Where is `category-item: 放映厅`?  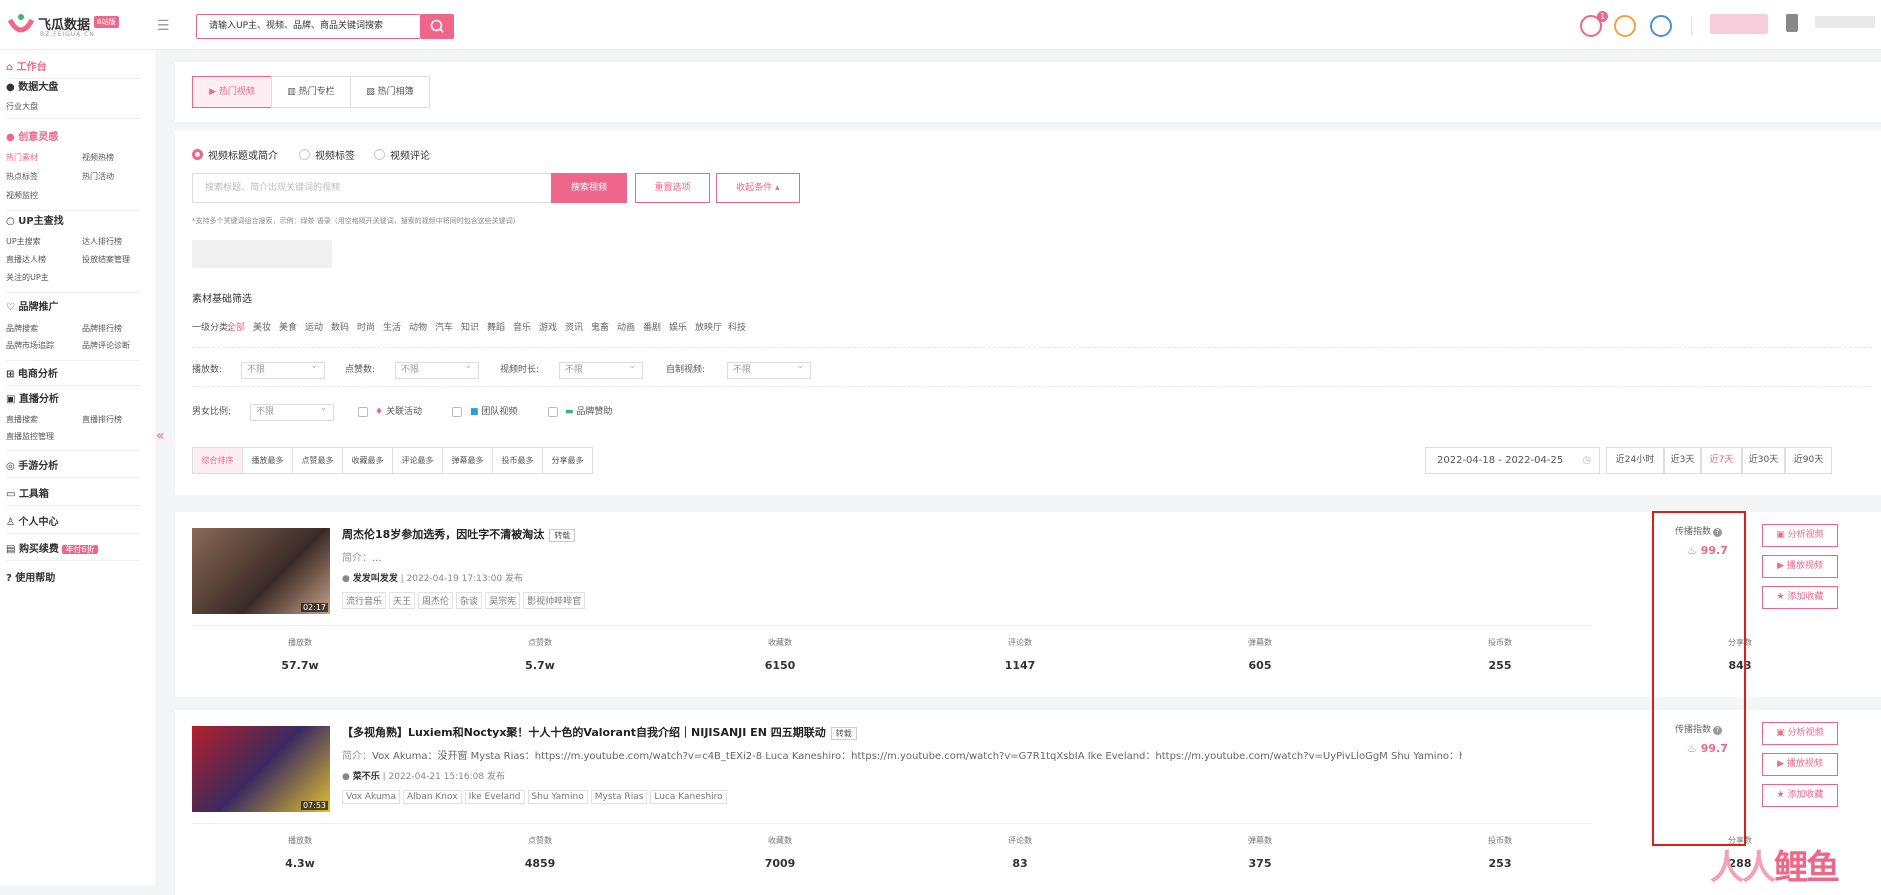 category-item: 放映厅 is located at coordinates (708, 326).